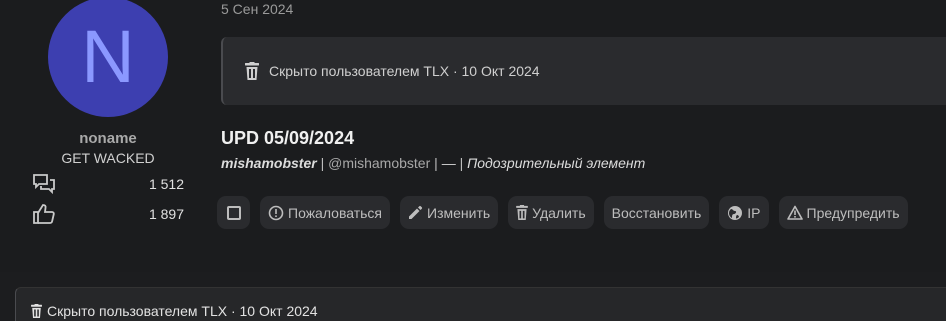  I want to click on pencil-icon, so click(416, 212).